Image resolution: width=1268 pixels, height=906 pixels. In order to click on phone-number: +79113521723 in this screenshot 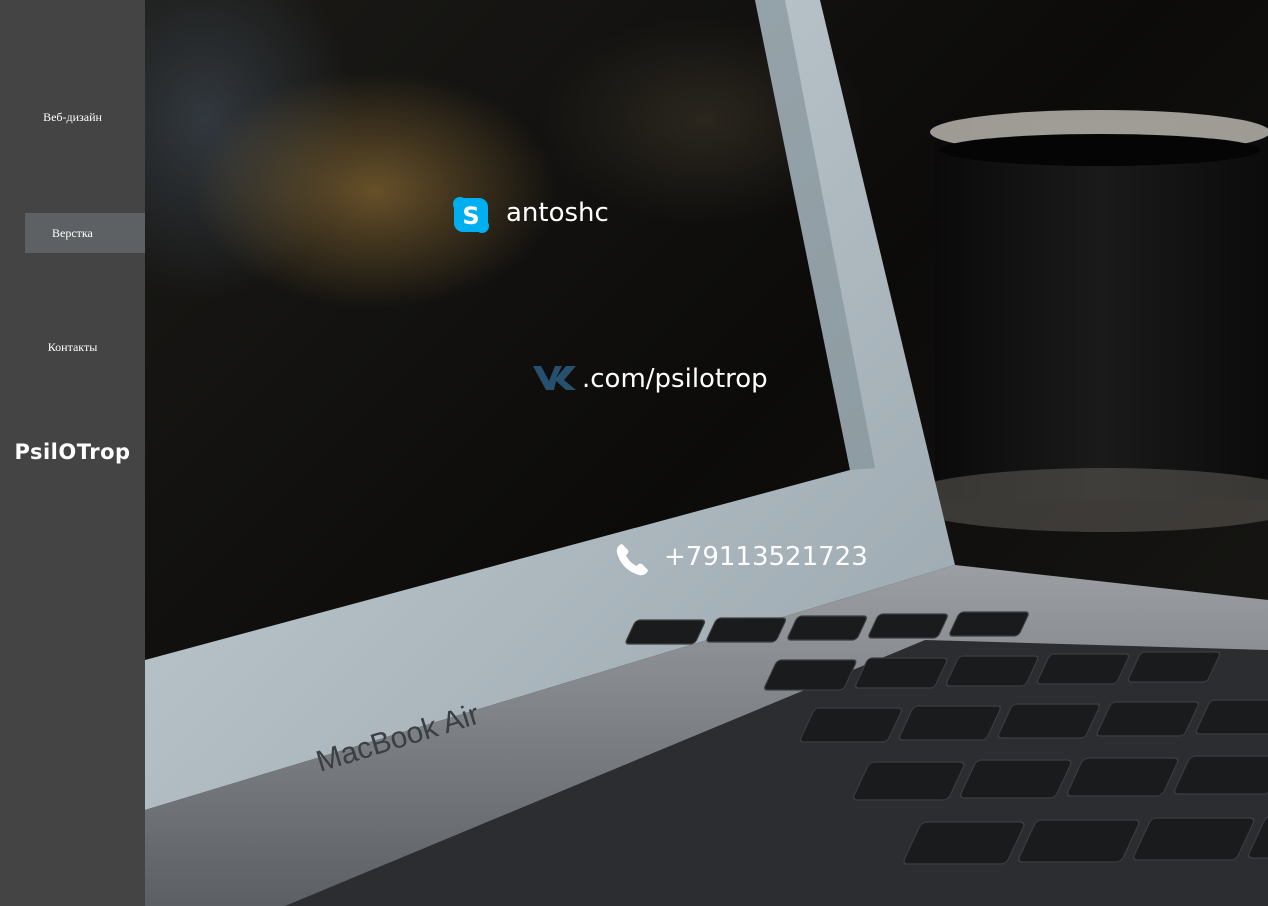, I will do `click(766, 557)`.